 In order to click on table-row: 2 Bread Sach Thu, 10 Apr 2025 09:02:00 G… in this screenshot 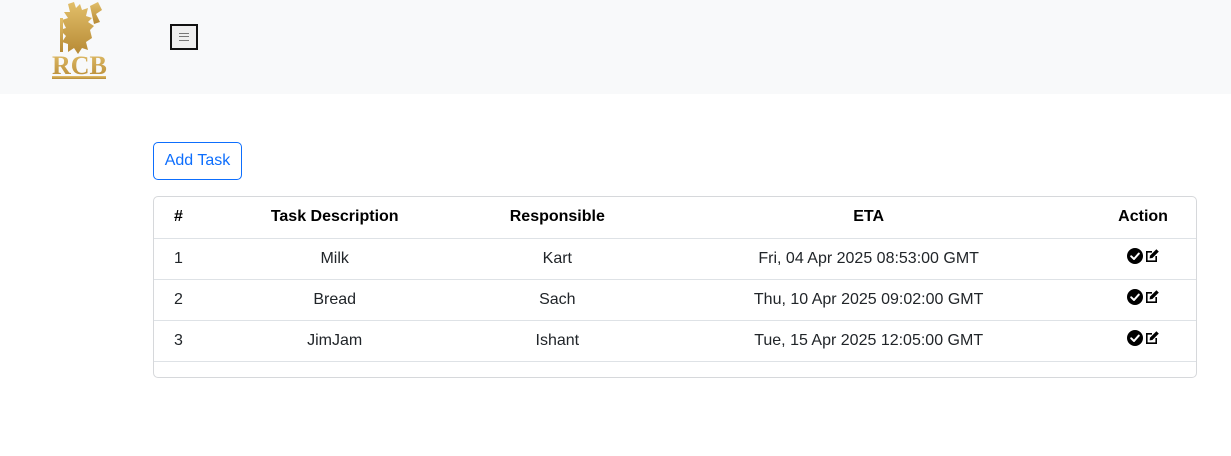, I will do `click(675, 300)`.